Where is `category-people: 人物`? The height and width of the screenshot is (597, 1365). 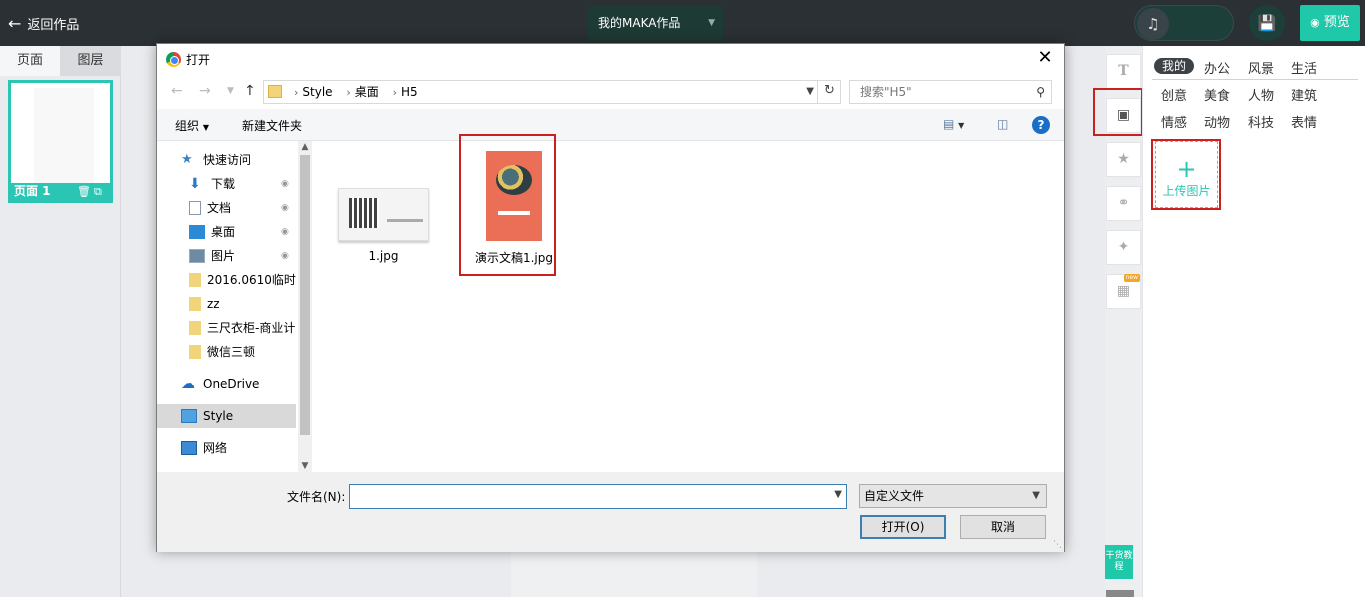 category-people: 人物 is located at coordinates (1261, 94).